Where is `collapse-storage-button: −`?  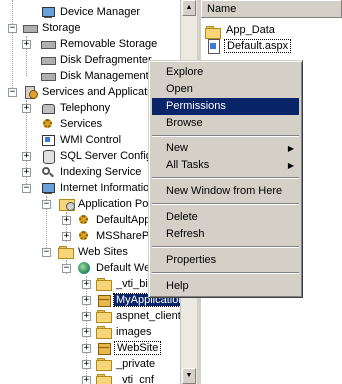
collapse-storage-button: − is located at coordinates (12, 28).